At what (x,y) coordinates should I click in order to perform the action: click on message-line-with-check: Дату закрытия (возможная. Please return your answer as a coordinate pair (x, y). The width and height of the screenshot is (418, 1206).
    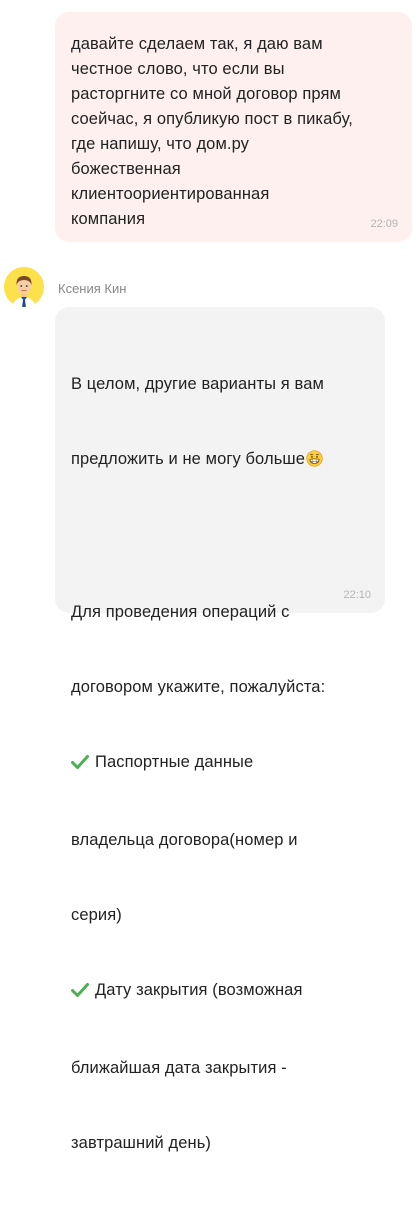
    Looking at the image, I should click on (220, 992).